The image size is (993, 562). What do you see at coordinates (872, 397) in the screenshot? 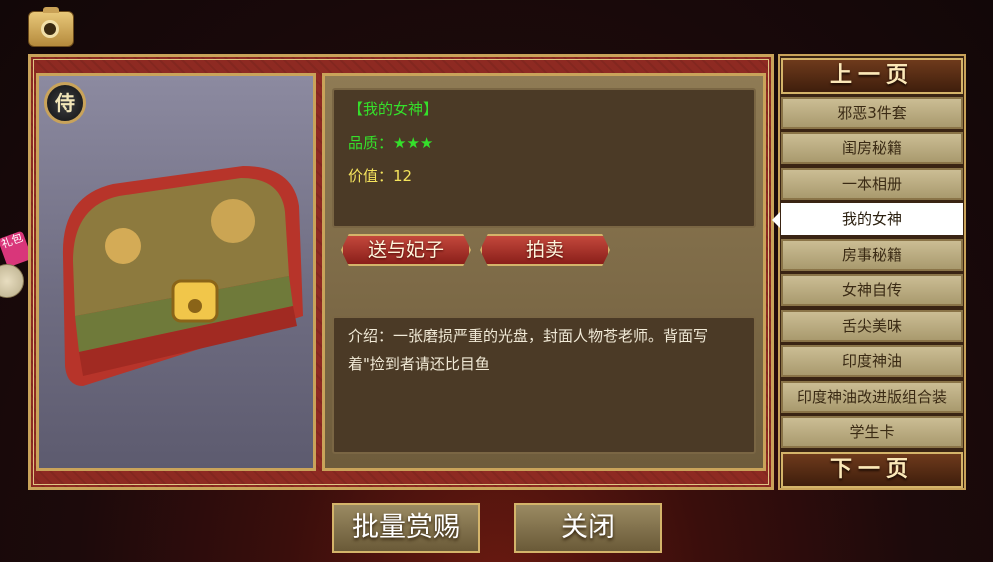
I see `list-item: 印度神油改进版组合装` at bounding box center [872, 397].